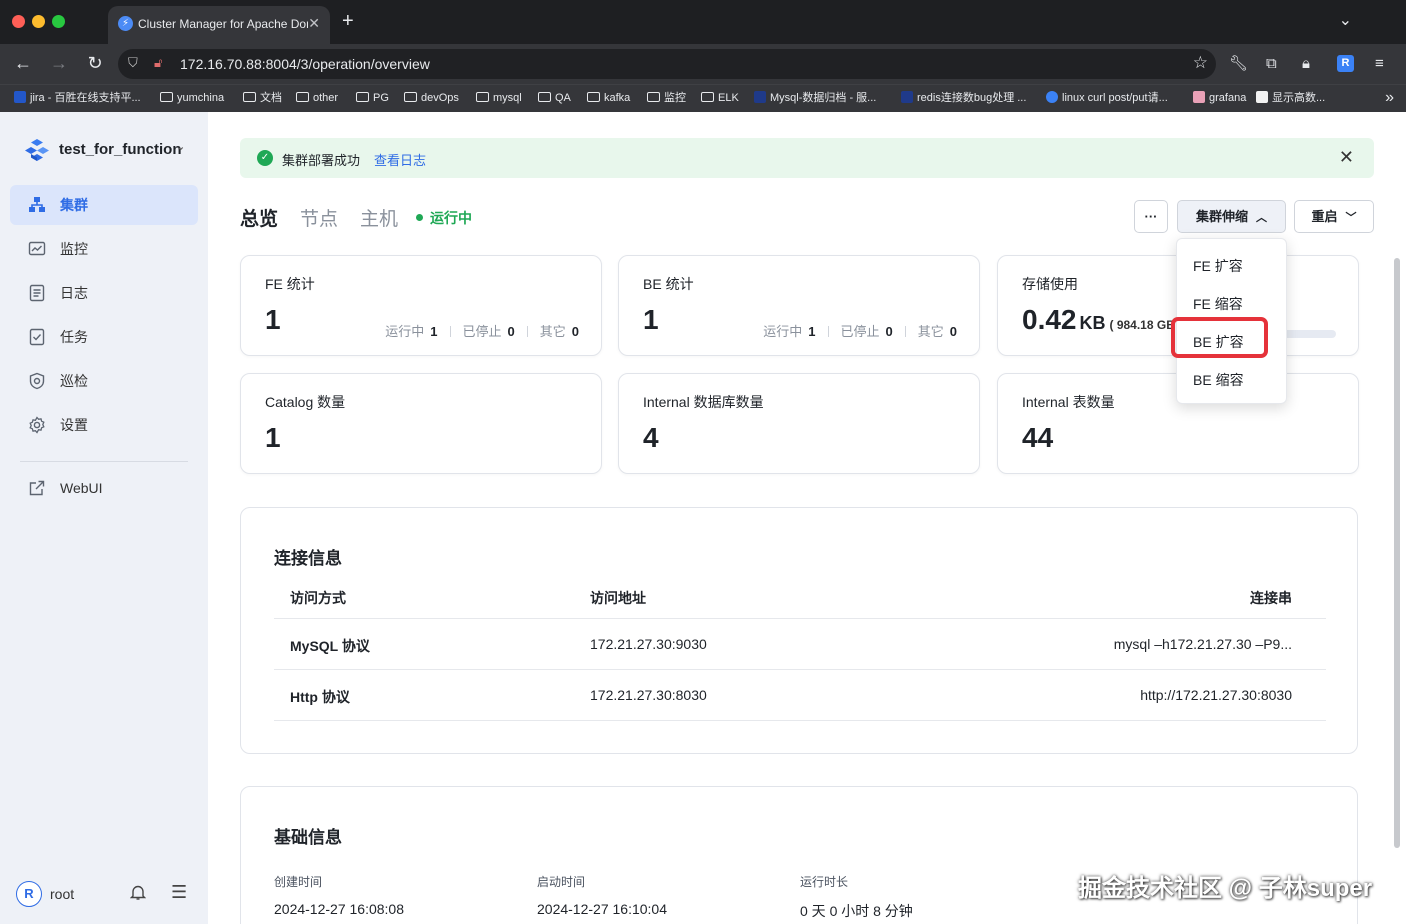 This screenshot has width=1406, height=924. What do you see at coordinates (305, 64) in the screenshot?
I see `url-text: 172.16.70.88:8004/3/operation/overview` at bounding box center [305, 64].